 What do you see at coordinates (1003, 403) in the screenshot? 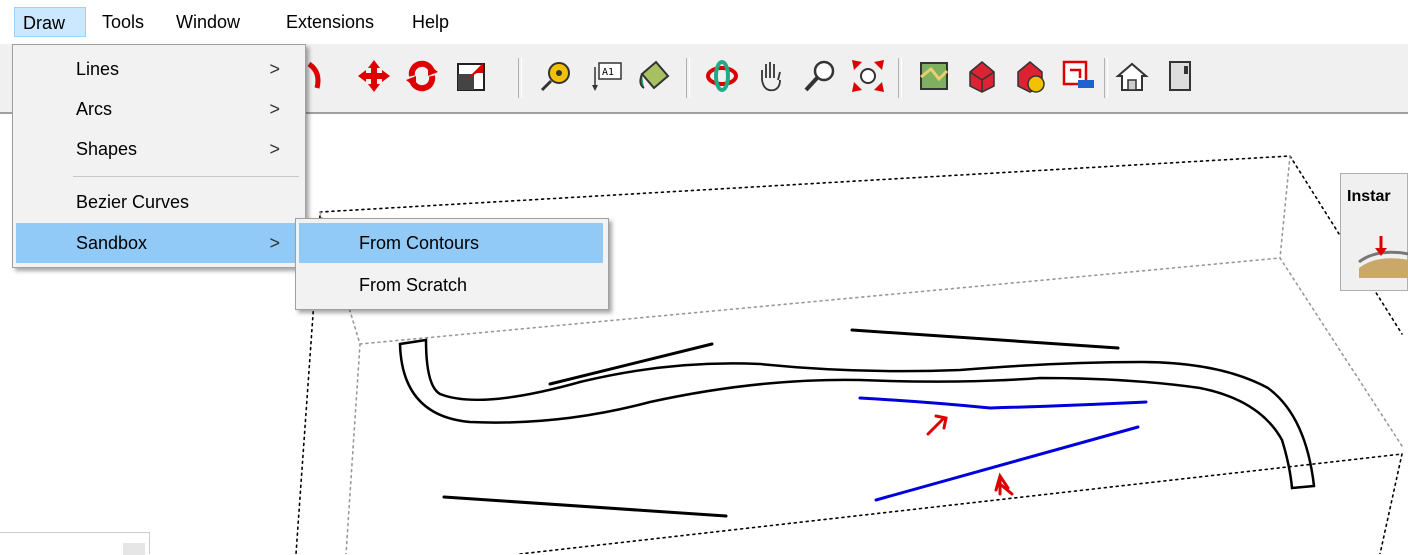
I see `selected-edge-curve` at bounding box center [1003, 403].